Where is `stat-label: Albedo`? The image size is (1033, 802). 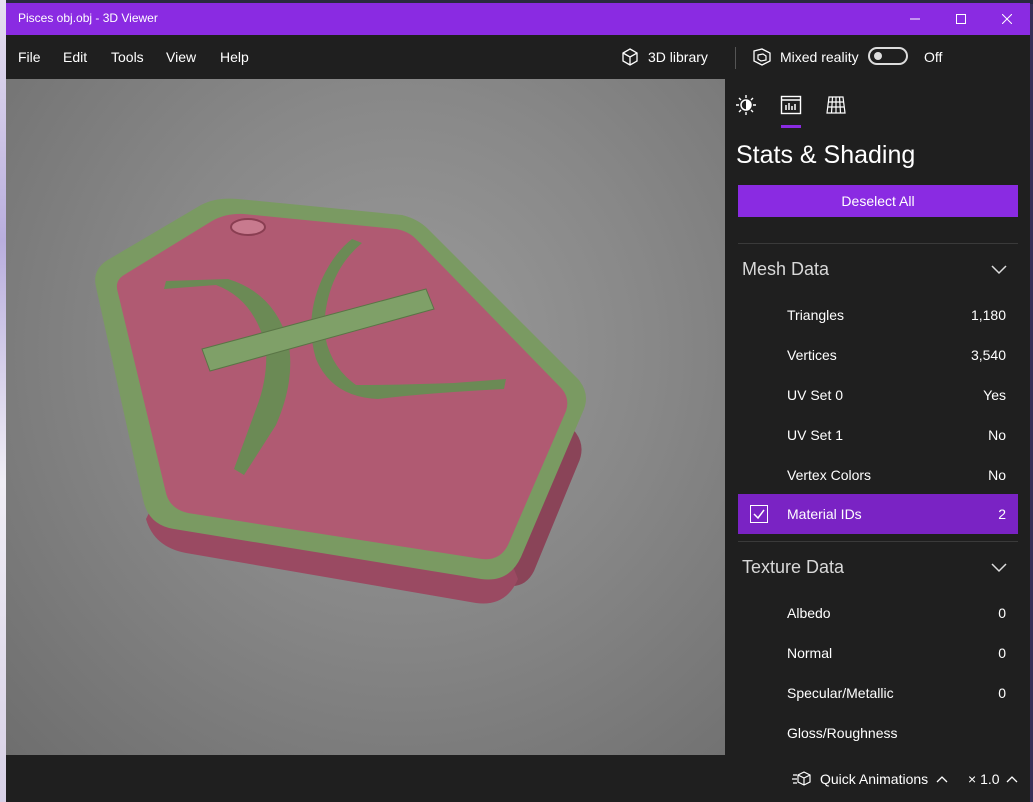
stat-label: Albedo is located at coordinates (809, 613).